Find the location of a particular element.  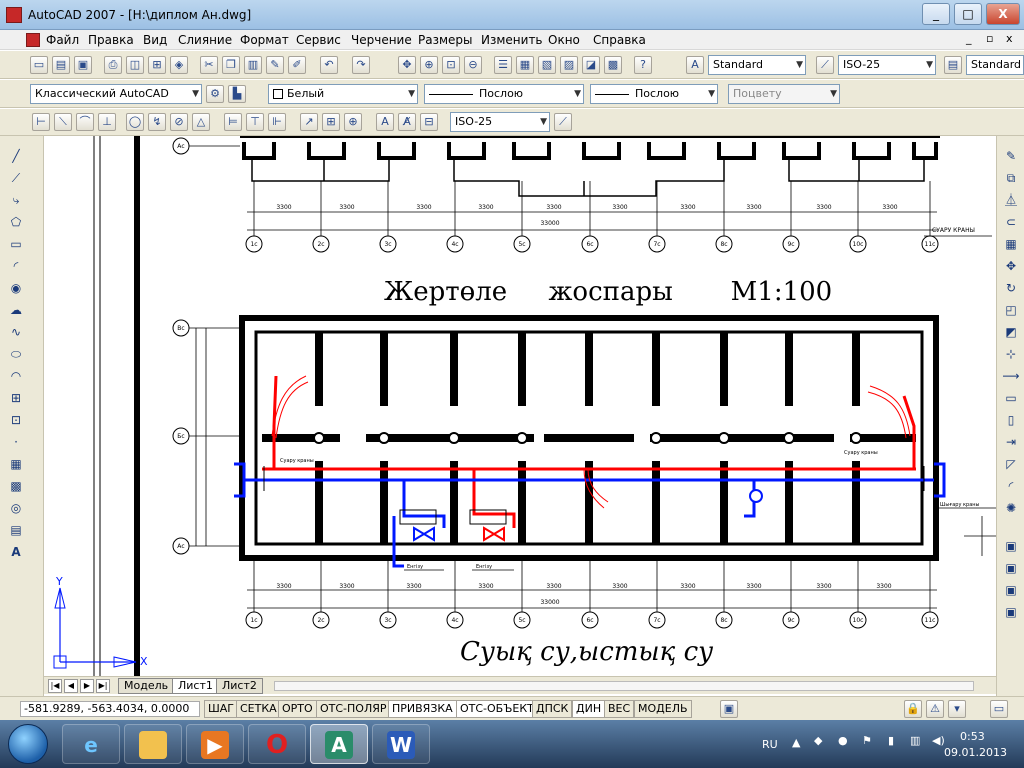

annotation-icon: ⚠ is located at coordinates (935, 709).